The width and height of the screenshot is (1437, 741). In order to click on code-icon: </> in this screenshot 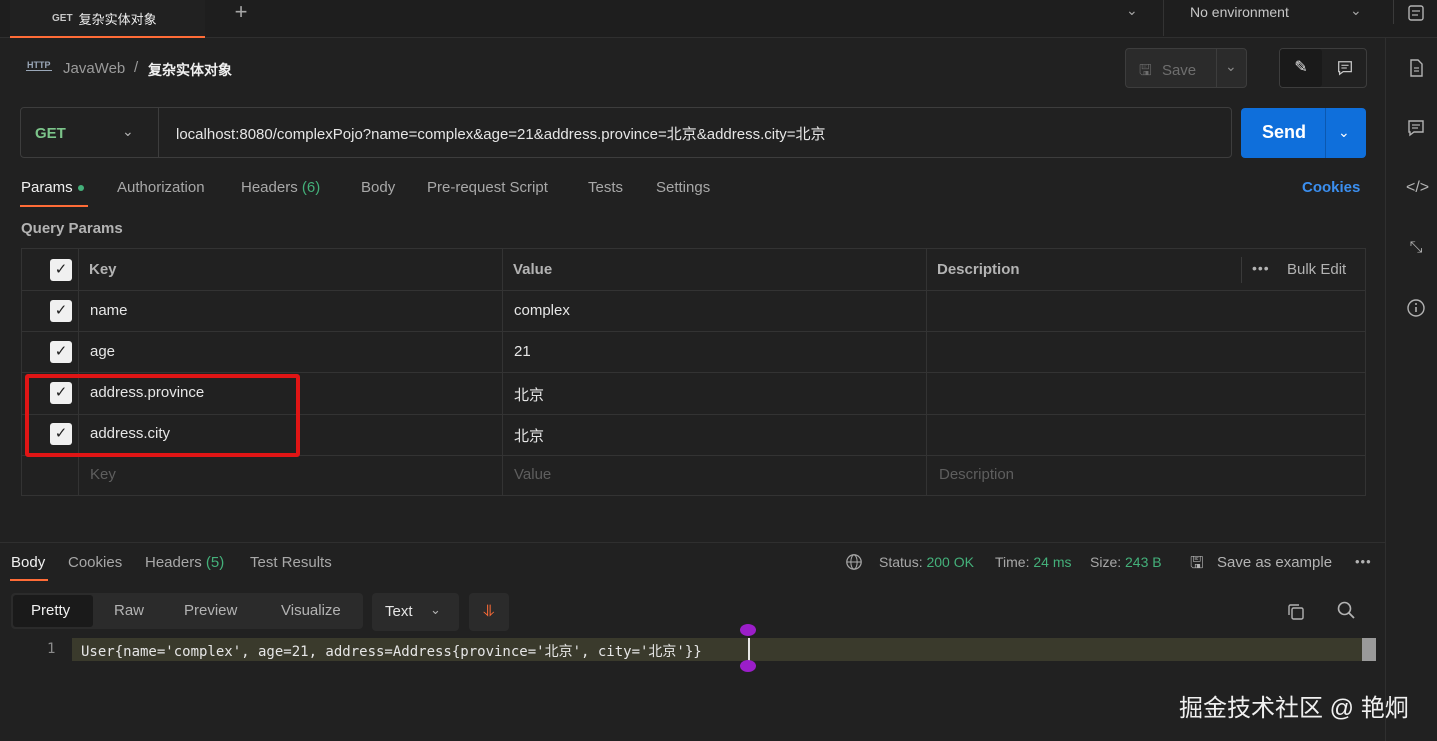, I will do `click(1417, 188)`.